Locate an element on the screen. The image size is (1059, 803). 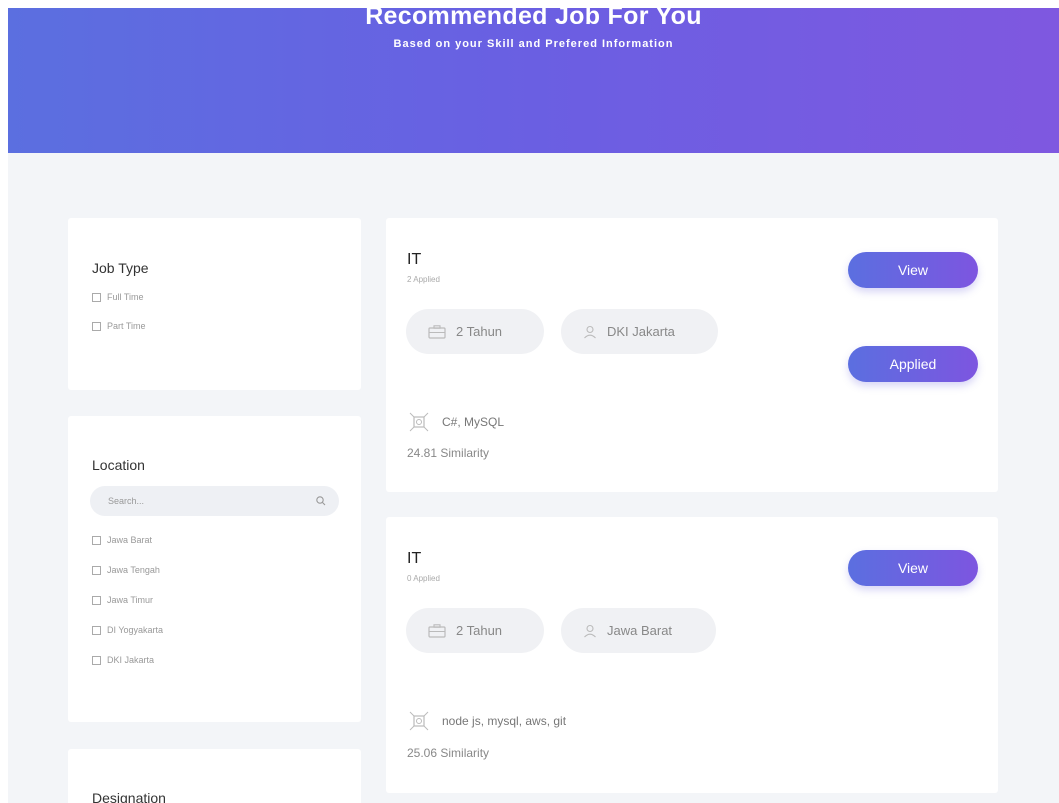
job-type-filter: Job Type Full Time Part Time is located at coordinates (214, 304).